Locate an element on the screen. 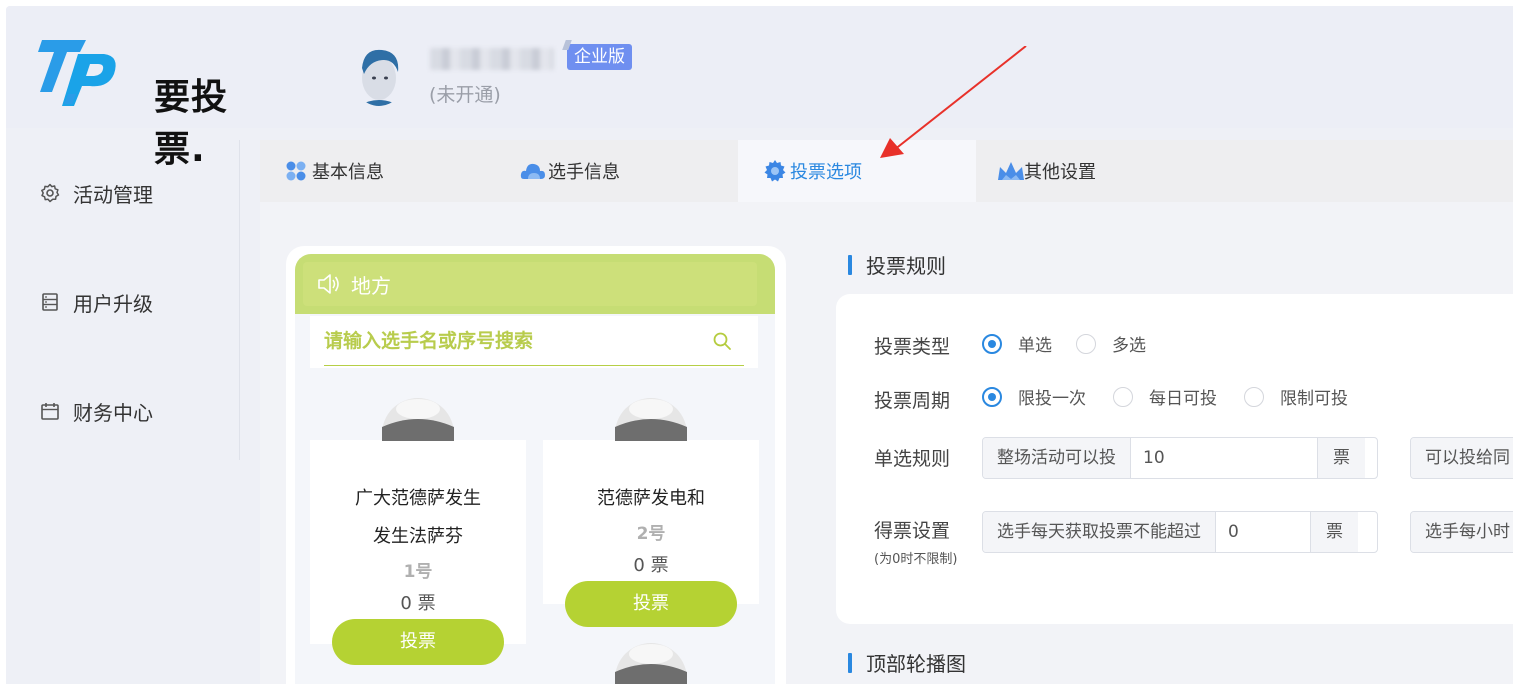  radio-label: 多选 is located at coordinates (1129, 346).